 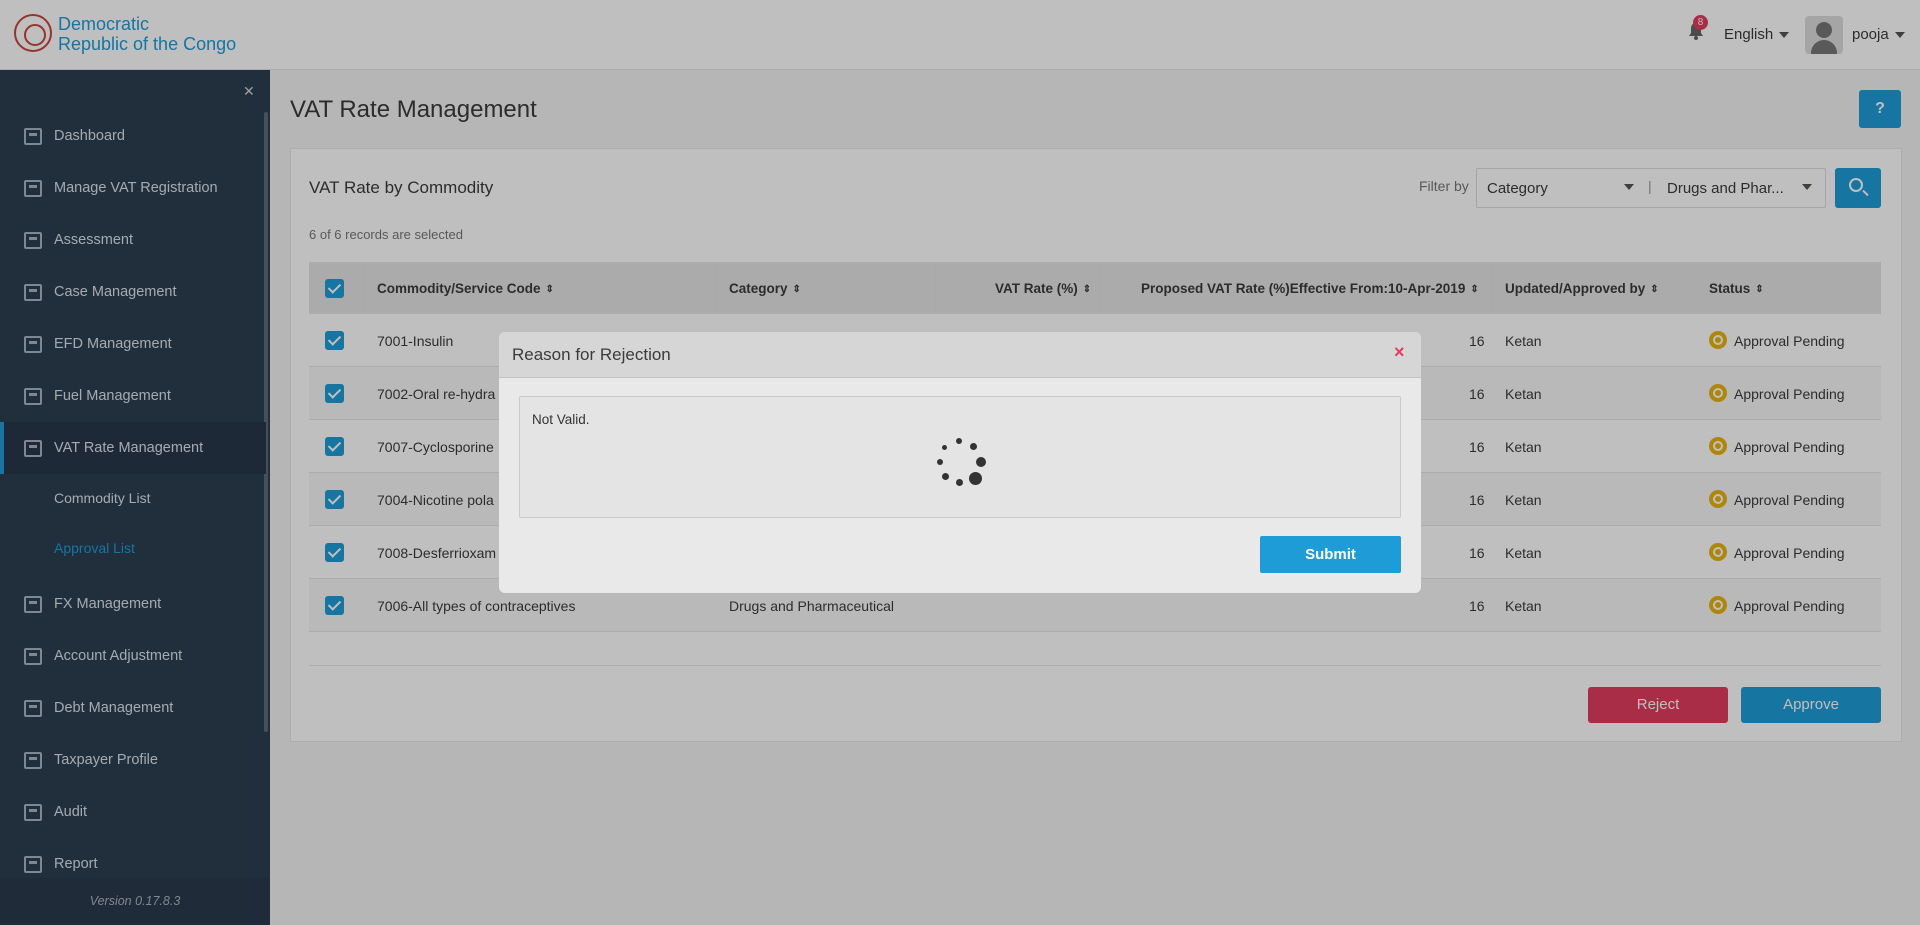 What do you see at coordinates (1399, 352) in the screenshot?
I see `close-icon: ×` at bounding box center [1399, 352].